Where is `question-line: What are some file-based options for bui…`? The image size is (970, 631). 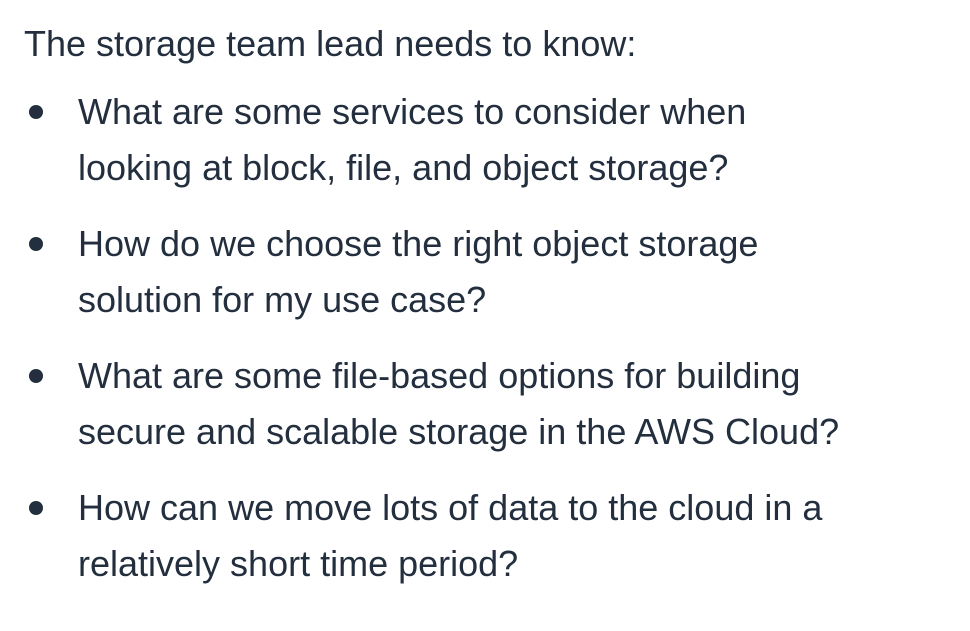 question-line: What are some file-based options for bui… is located at coordinates (439, 375).